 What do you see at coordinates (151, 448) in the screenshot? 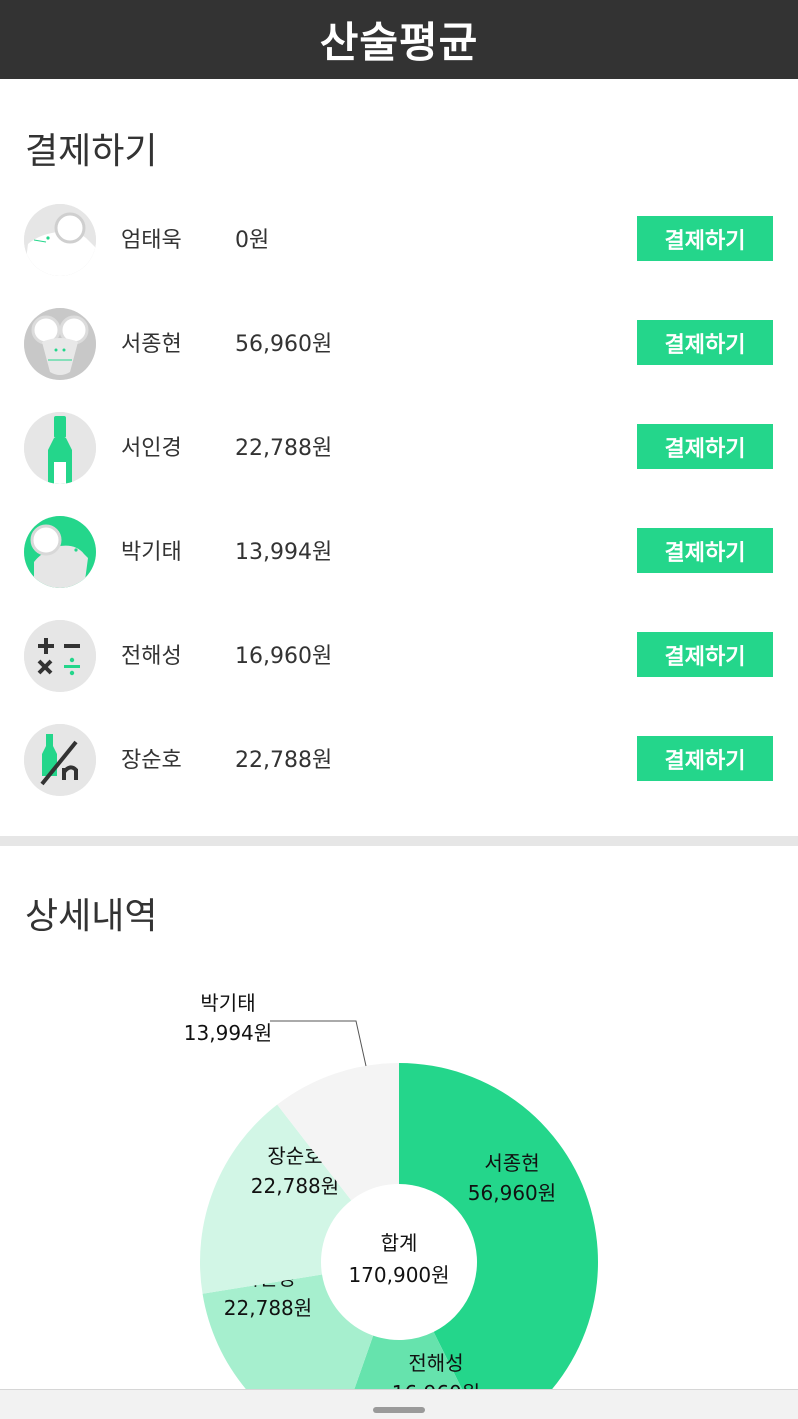
I see `member-name: 서인경` at bounding box center [151, 448].